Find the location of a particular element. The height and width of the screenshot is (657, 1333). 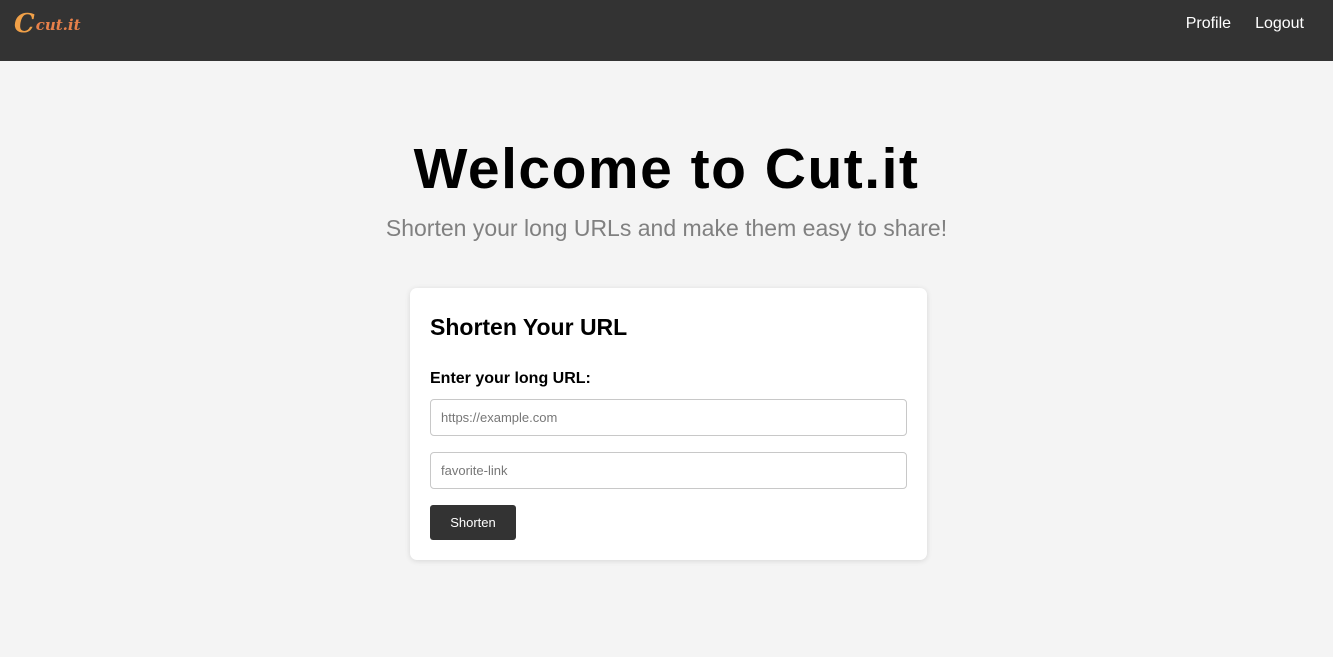

nav-links: Profile Logout is located at coordinates (1245, 24).